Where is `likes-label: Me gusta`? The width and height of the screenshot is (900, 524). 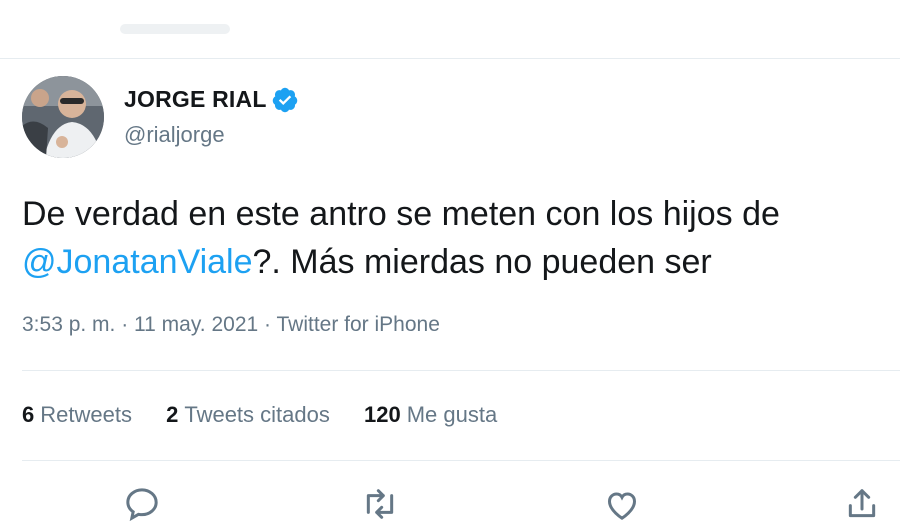
likes-label: Me gusta is located at coordinates (452, 414).